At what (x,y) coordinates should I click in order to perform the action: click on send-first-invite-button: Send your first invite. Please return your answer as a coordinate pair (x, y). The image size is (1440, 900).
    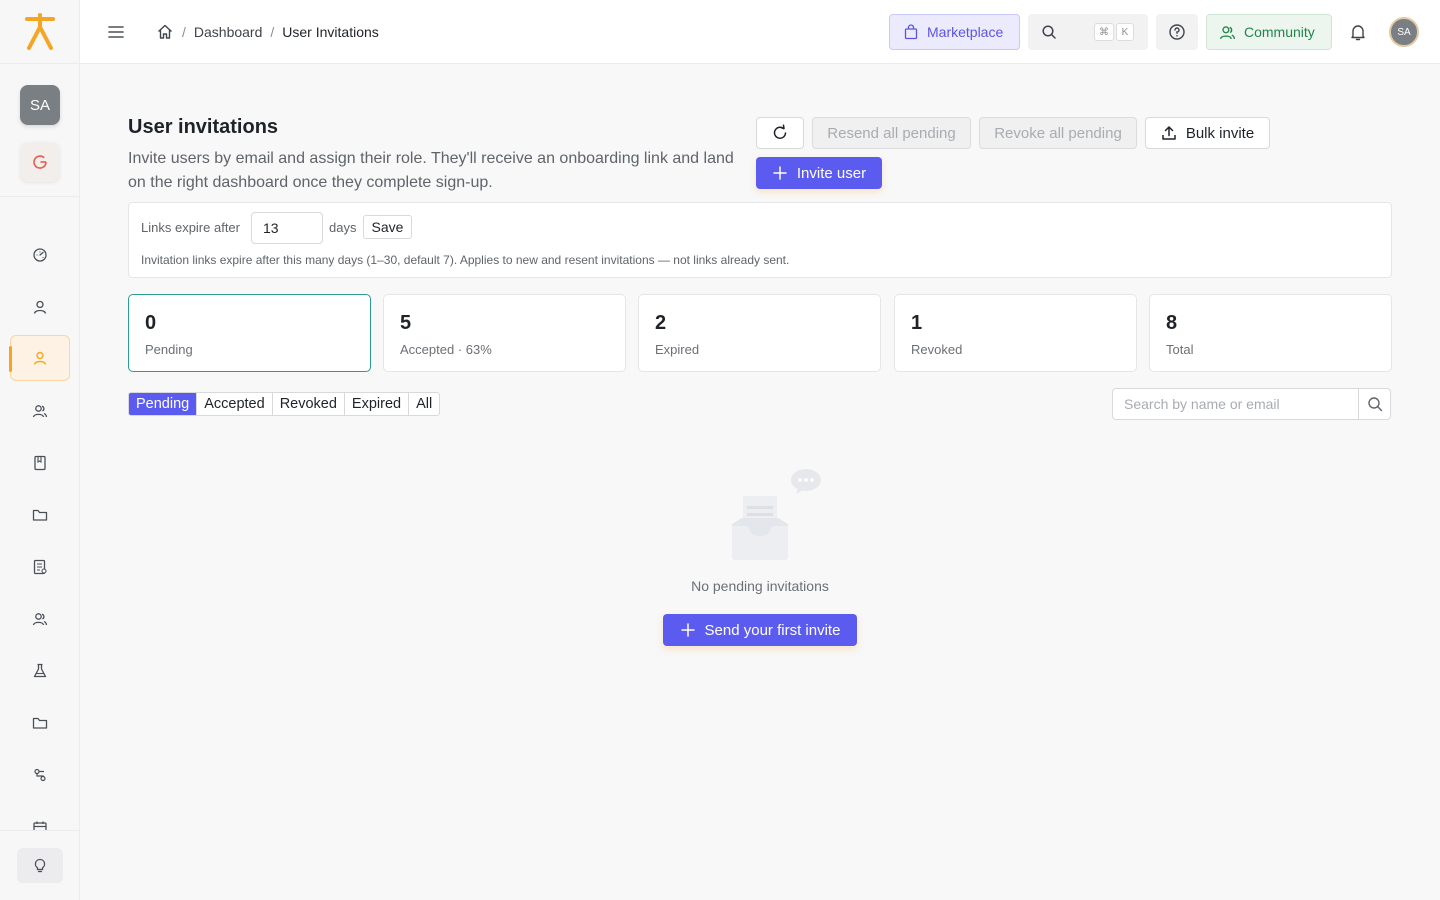
    Looking at the image, I should click on (760, 630).